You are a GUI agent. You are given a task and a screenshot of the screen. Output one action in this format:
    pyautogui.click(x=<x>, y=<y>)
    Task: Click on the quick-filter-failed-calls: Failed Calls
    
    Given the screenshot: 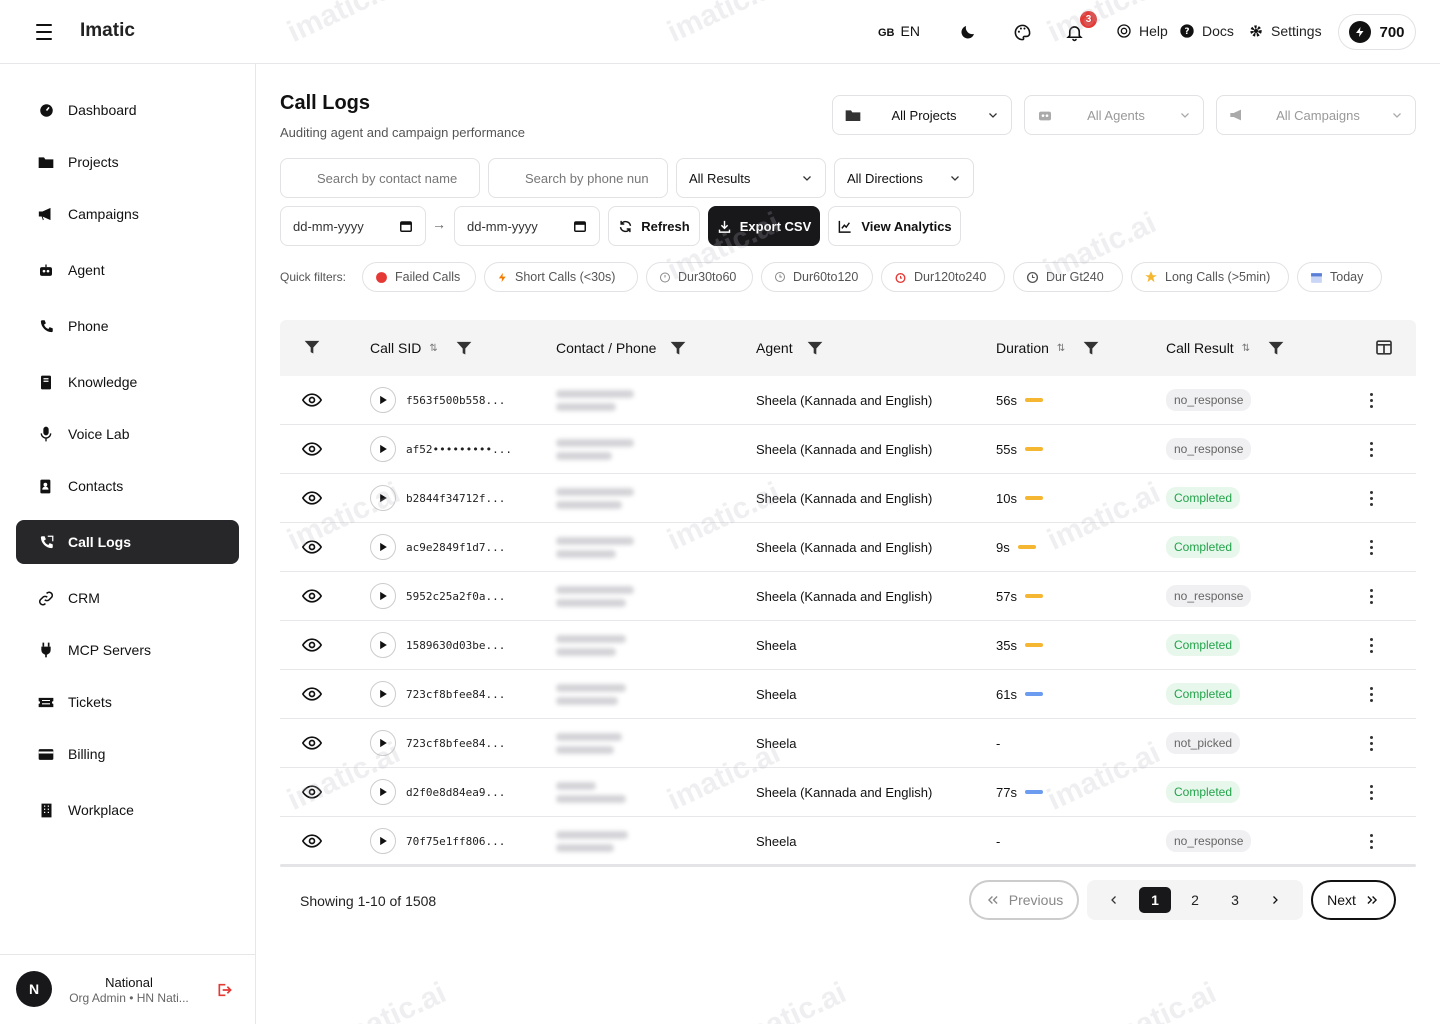 What is the action you would take?
    pyautogui.click(x=419, y=277)
    